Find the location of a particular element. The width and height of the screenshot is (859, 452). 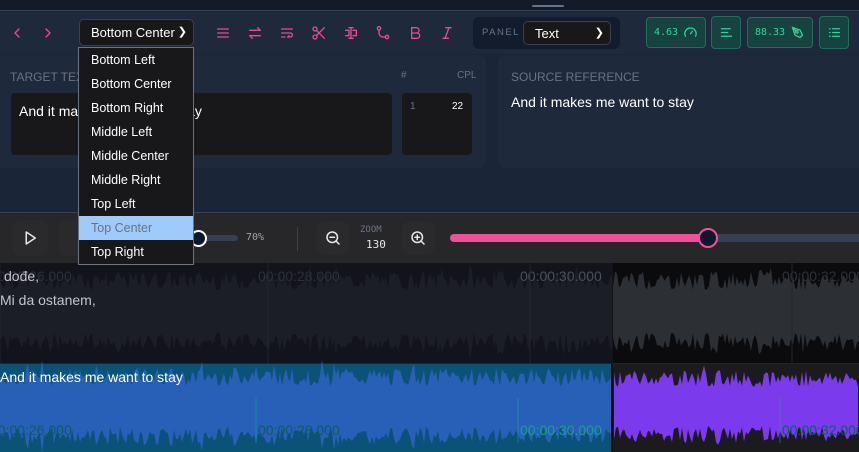

wrap-text-icon is located at coordinates (287, 33).